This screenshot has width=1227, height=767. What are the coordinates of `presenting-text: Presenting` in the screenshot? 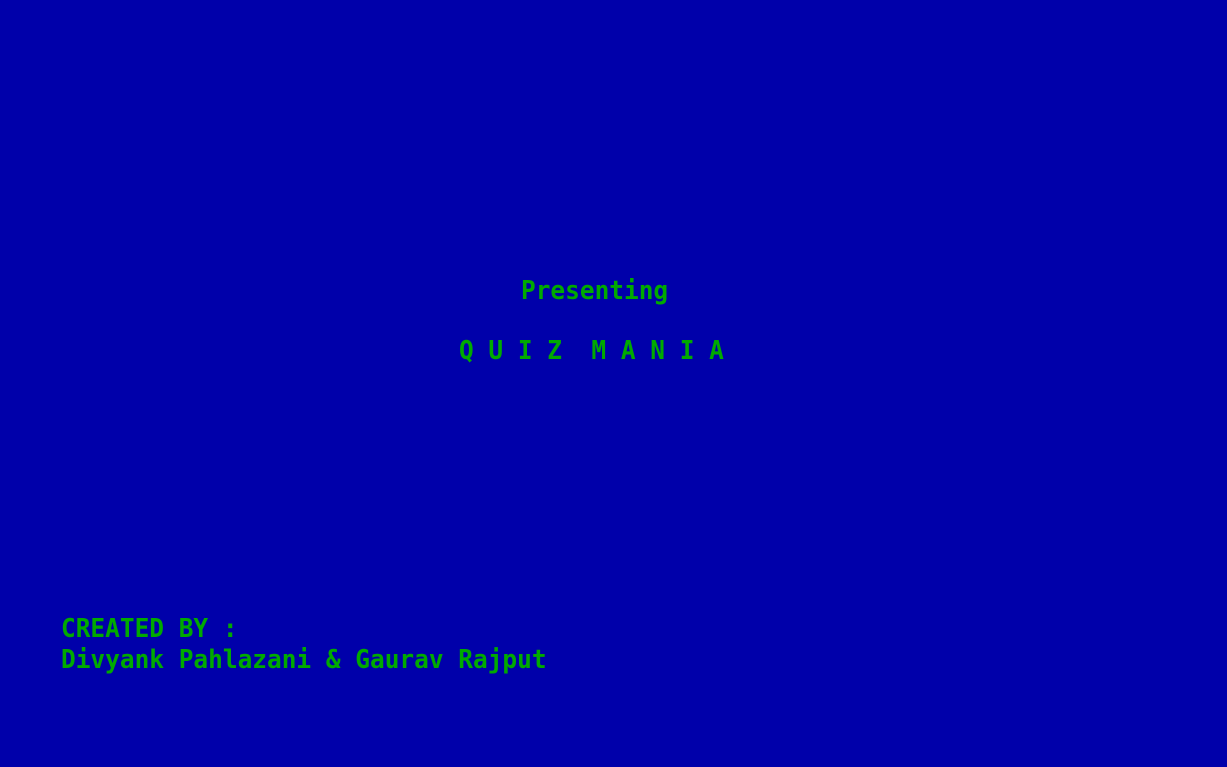 It's located at (595, 291).